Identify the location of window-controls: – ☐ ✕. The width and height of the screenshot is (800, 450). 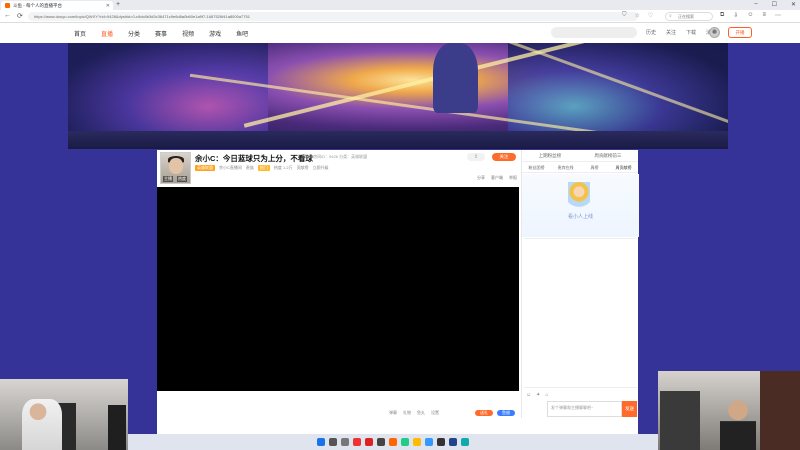
(775, 4).